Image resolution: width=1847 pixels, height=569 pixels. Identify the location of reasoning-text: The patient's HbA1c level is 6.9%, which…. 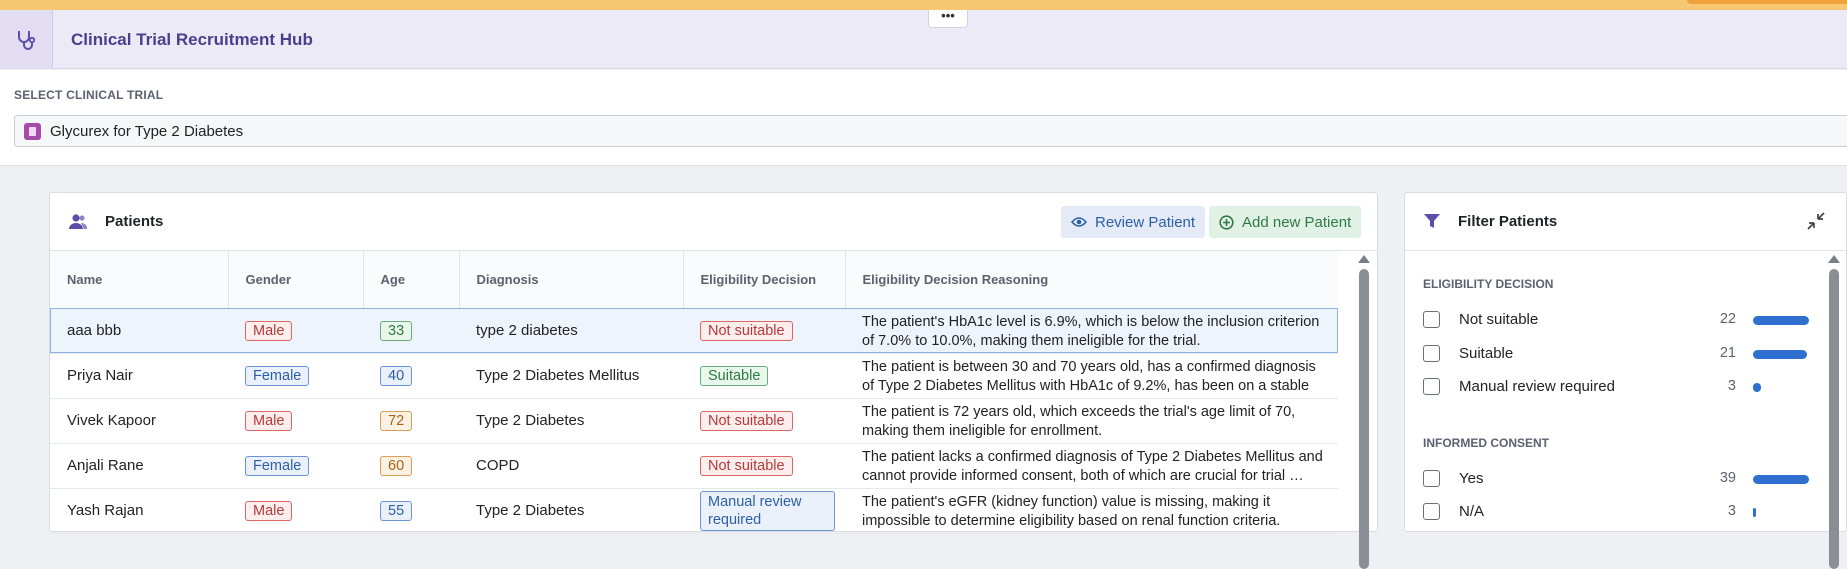
(1091, 331).